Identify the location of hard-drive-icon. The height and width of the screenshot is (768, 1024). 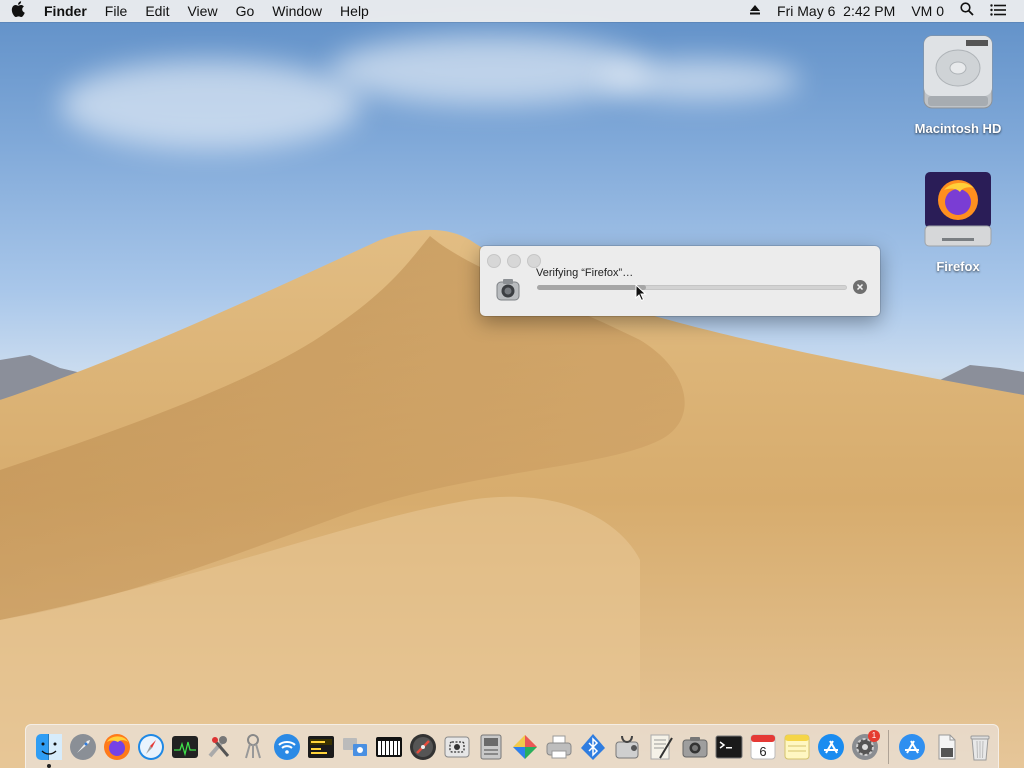
(958, 72).